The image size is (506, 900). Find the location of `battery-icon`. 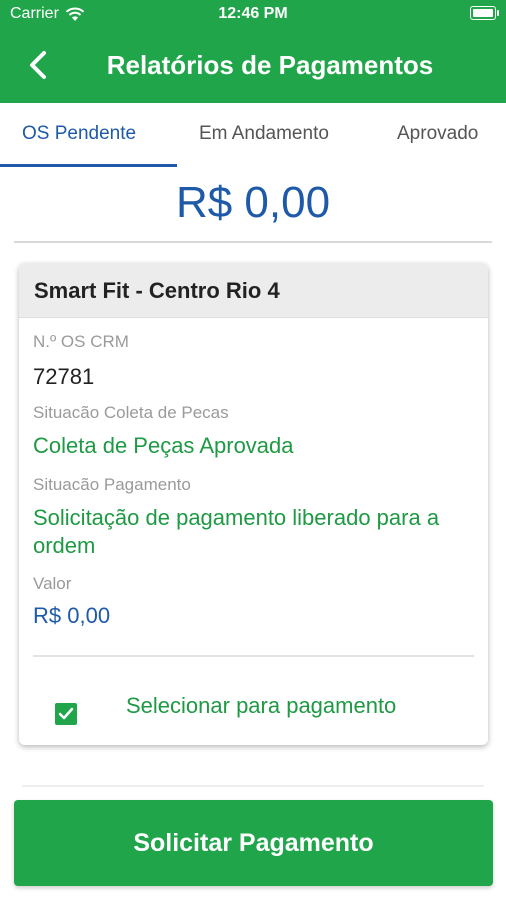

battery-icon is located at coordinates (484, 13).